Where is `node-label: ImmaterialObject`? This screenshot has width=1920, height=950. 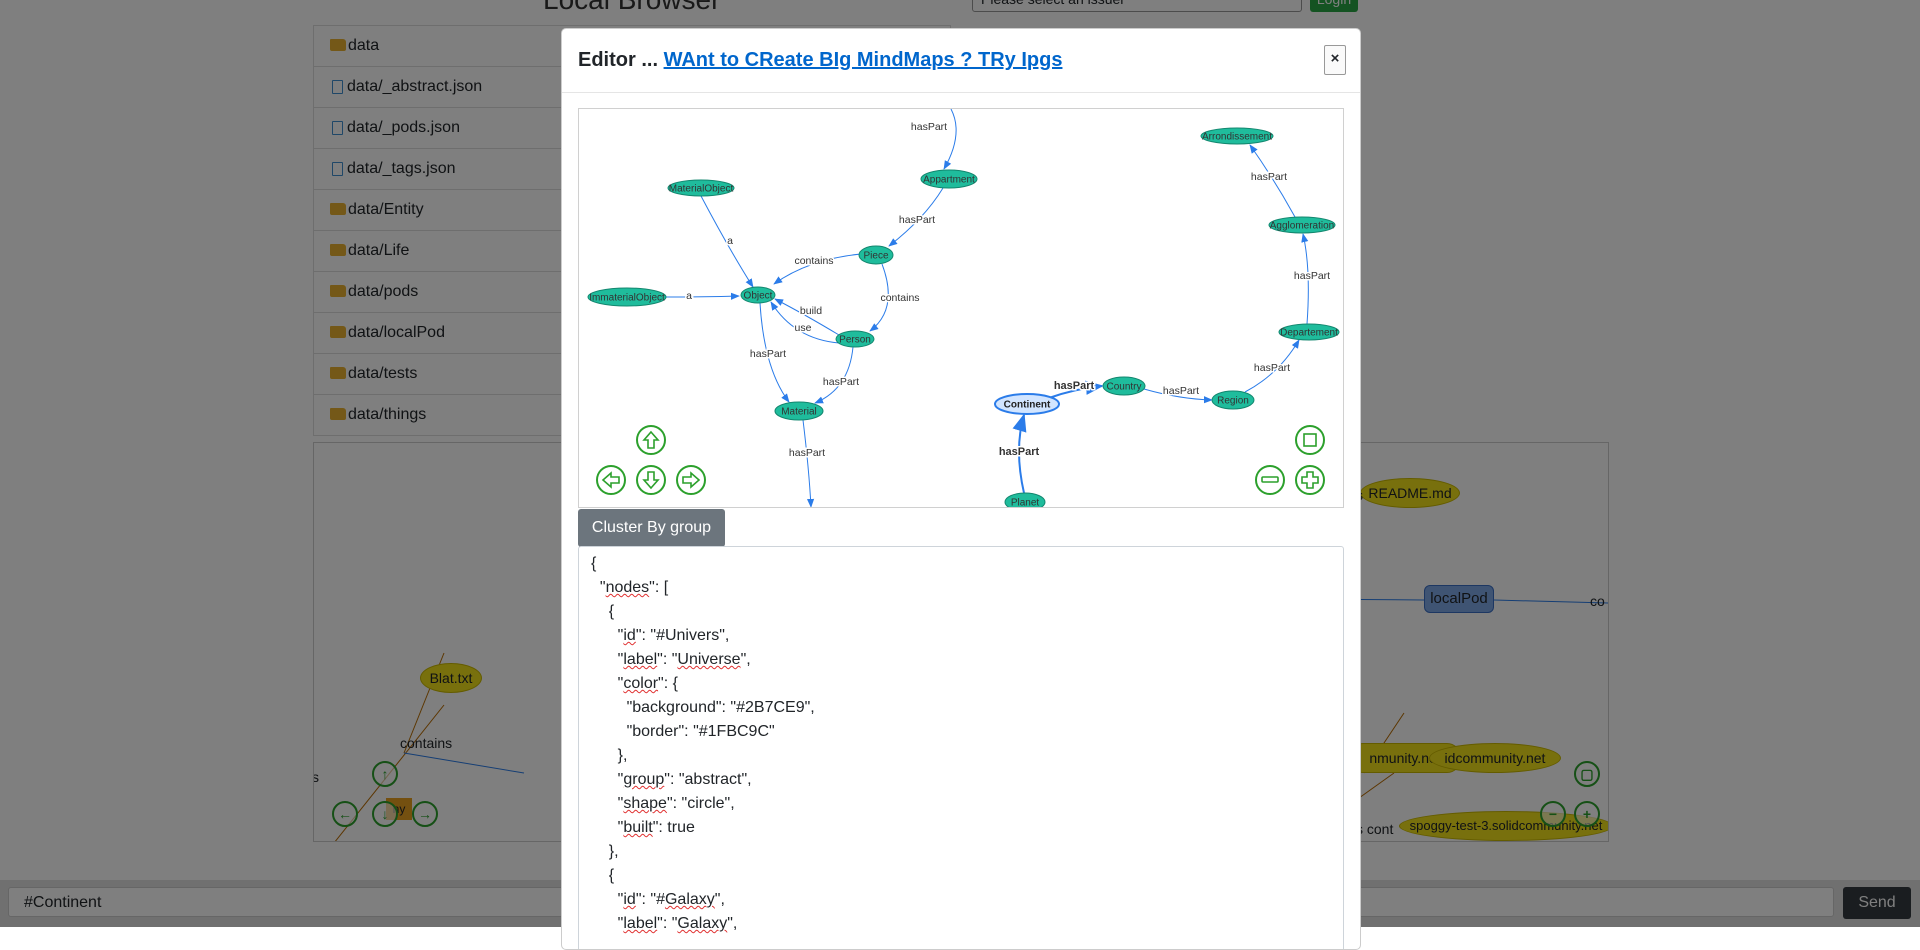 node-label: ImmaterialObject is located at coordinates (627, 298).